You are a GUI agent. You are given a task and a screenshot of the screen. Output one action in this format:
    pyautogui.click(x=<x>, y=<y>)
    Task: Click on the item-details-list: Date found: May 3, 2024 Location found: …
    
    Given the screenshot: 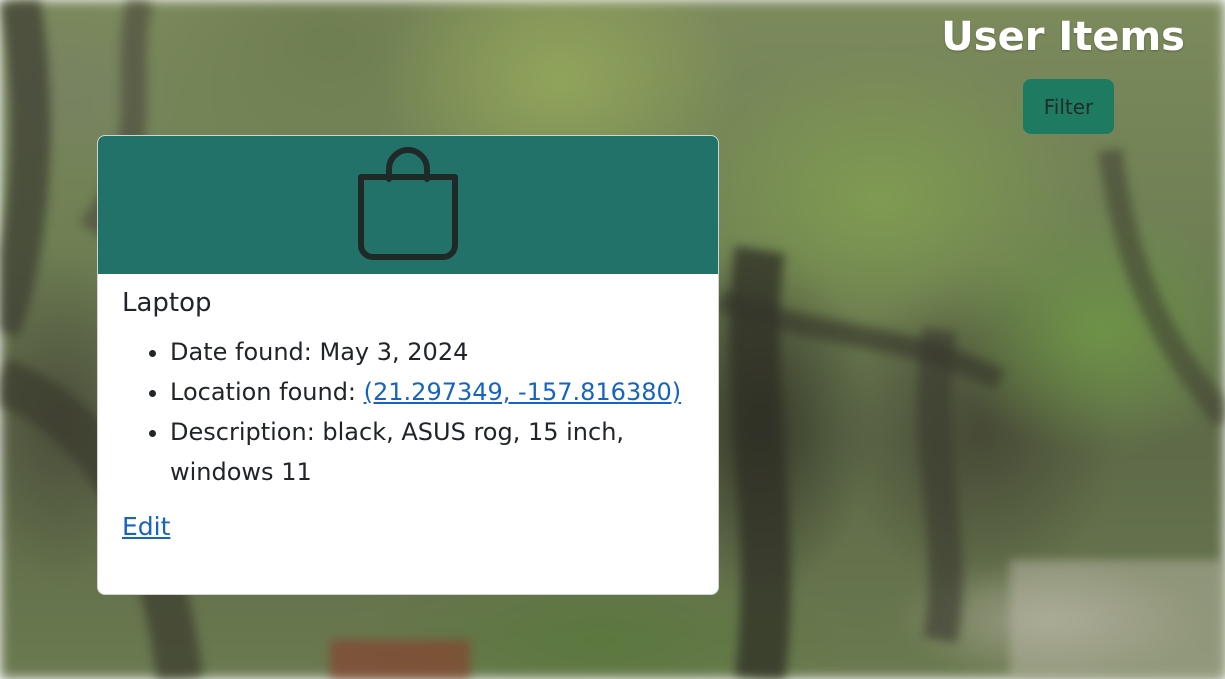 What is the action you would take?
    pyautogui.click(x=408, y=412)
    